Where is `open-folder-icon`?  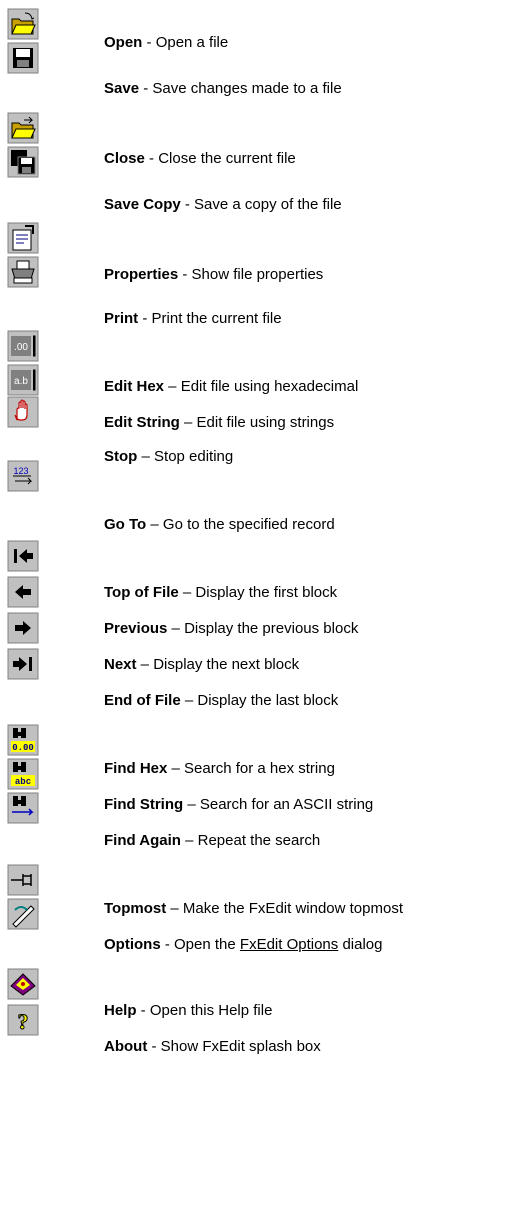
open-folder-icon is located at coordinates (23, 24).